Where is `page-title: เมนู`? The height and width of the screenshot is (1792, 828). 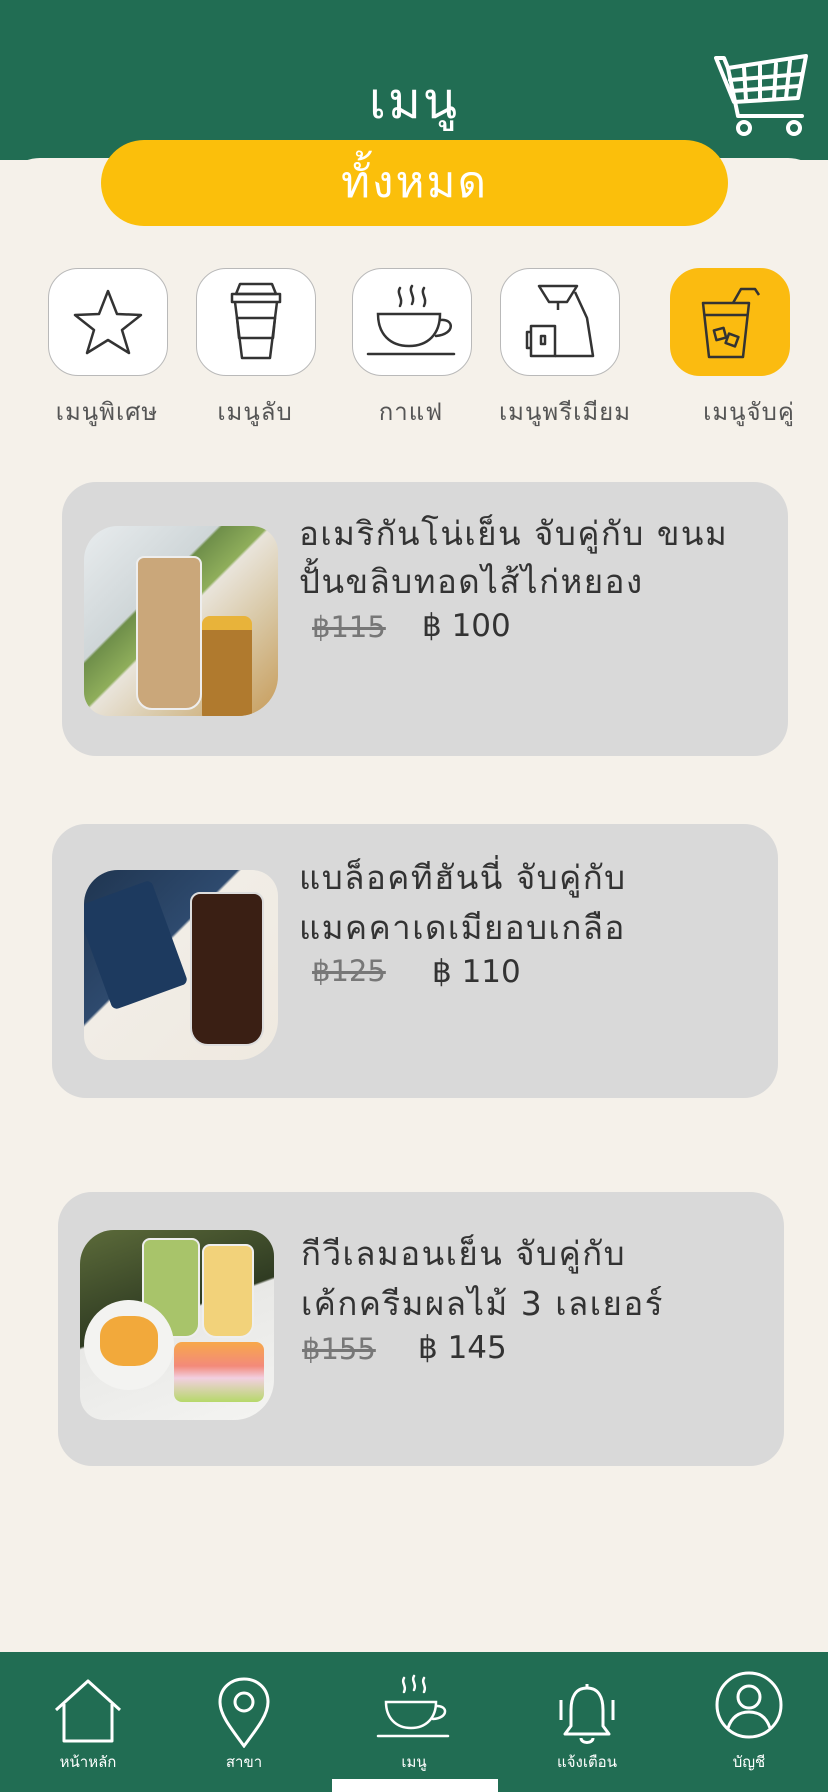
page-title: เมนู is located at coordinates (414, 101).